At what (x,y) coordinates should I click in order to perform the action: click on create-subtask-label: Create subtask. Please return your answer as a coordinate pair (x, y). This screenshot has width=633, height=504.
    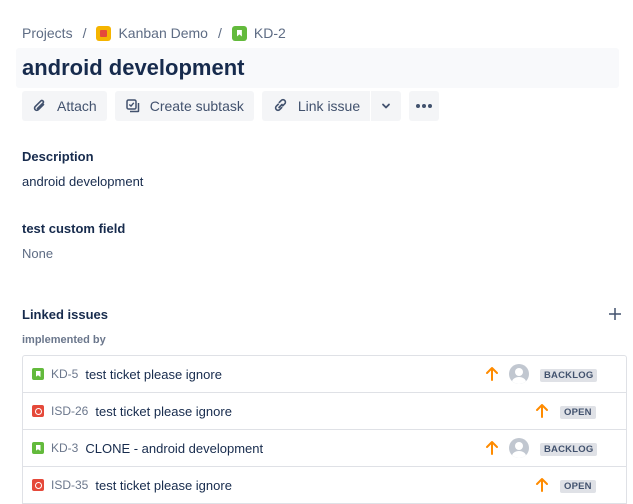
    Looking at the image, I should click on (196, 106).